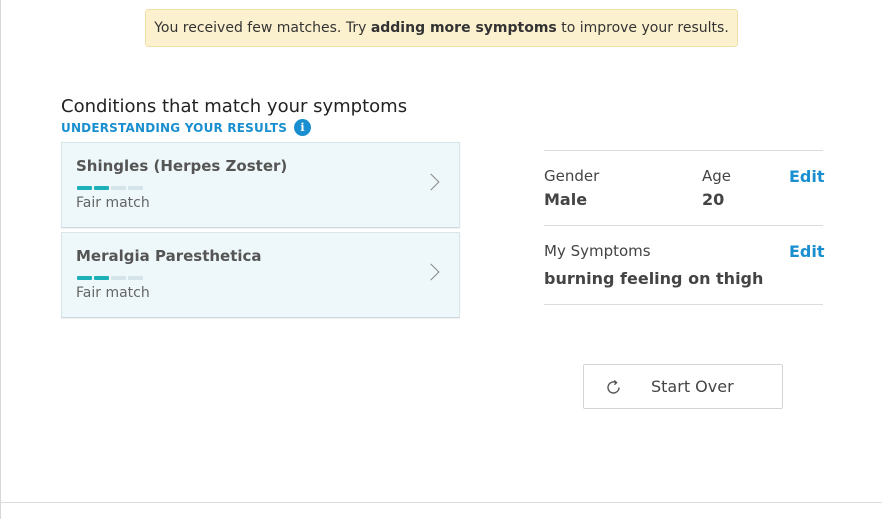 This screenshot has width=882, height=519. Describe the element at coordinates (613, 387) in the screenshot. I see `refresh-icon` at that location.